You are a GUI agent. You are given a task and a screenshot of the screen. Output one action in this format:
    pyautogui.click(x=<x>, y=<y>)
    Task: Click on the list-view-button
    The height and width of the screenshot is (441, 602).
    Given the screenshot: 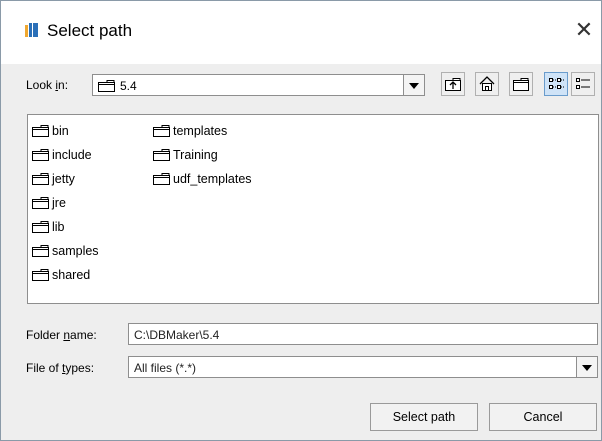 What is the action you would take?
    pyautogui.click(x=556, y=84)
    